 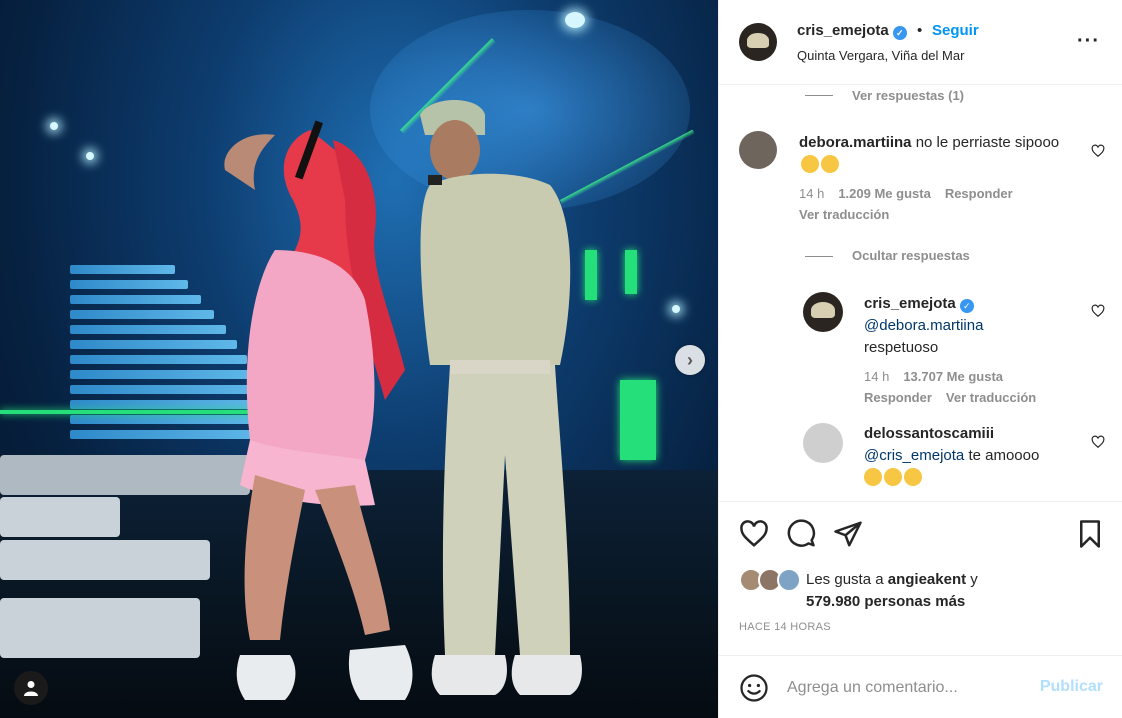 What do you see at coordinates (855, 142) in the screenshot?
I see `comment-username: debora.martiina` at bounding box center [855, 142].